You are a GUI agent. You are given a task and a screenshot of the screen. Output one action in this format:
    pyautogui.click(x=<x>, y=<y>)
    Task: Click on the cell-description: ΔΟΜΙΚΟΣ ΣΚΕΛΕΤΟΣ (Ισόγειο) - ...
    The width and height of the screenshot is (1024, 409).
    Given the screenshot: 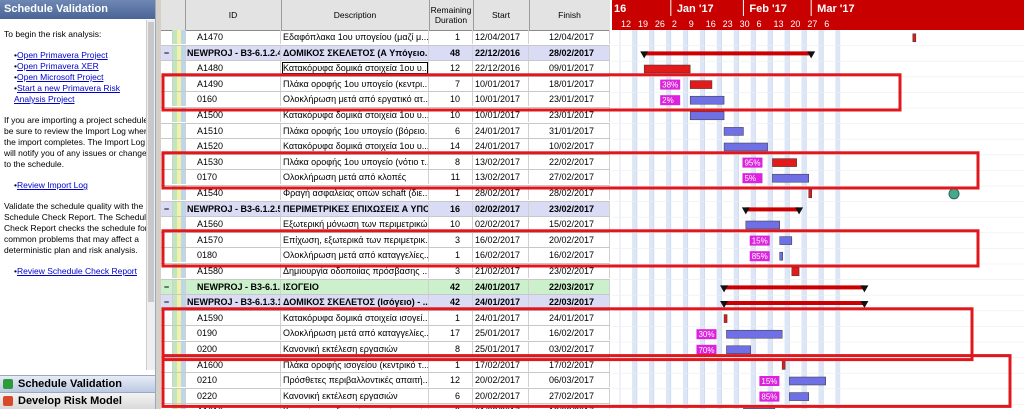 What is the action you would take?
    pyautogui.click(x=355, y=302)
    